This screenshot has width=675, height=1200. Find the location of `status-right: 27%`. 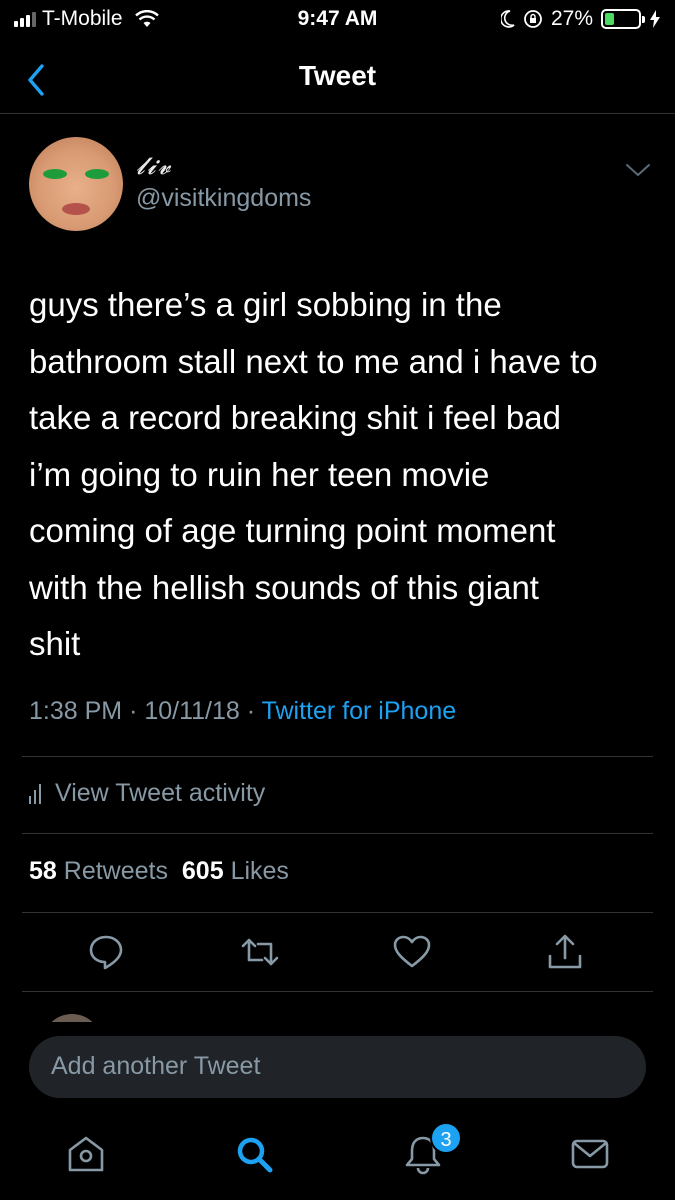

status-right: 27% is located at coordinates (580, 19).